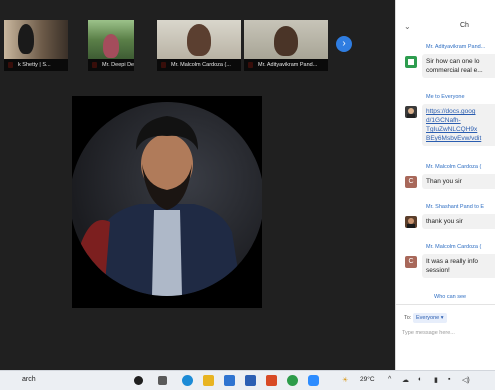 This screenshot has height=390, width=495. What do you see at coordinates (458, 181) in the screenshot?
I see `message-bubble: Than you sir` at bounding box center [458, 181].